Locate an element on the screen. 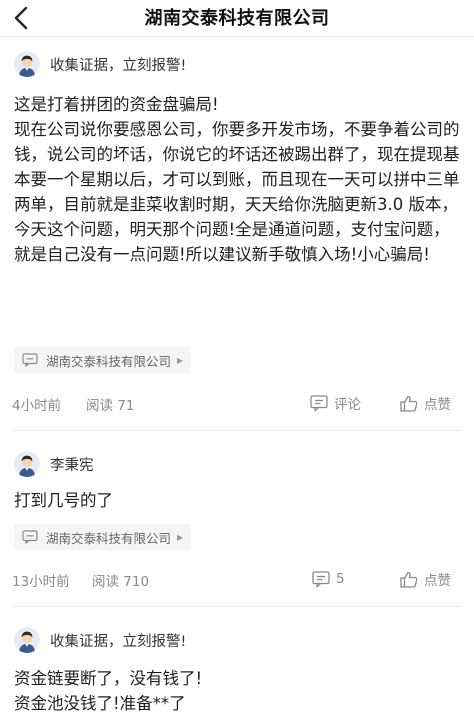 This screenshot has width=474, height=717. header-divider is located at coordinates (237, 36).